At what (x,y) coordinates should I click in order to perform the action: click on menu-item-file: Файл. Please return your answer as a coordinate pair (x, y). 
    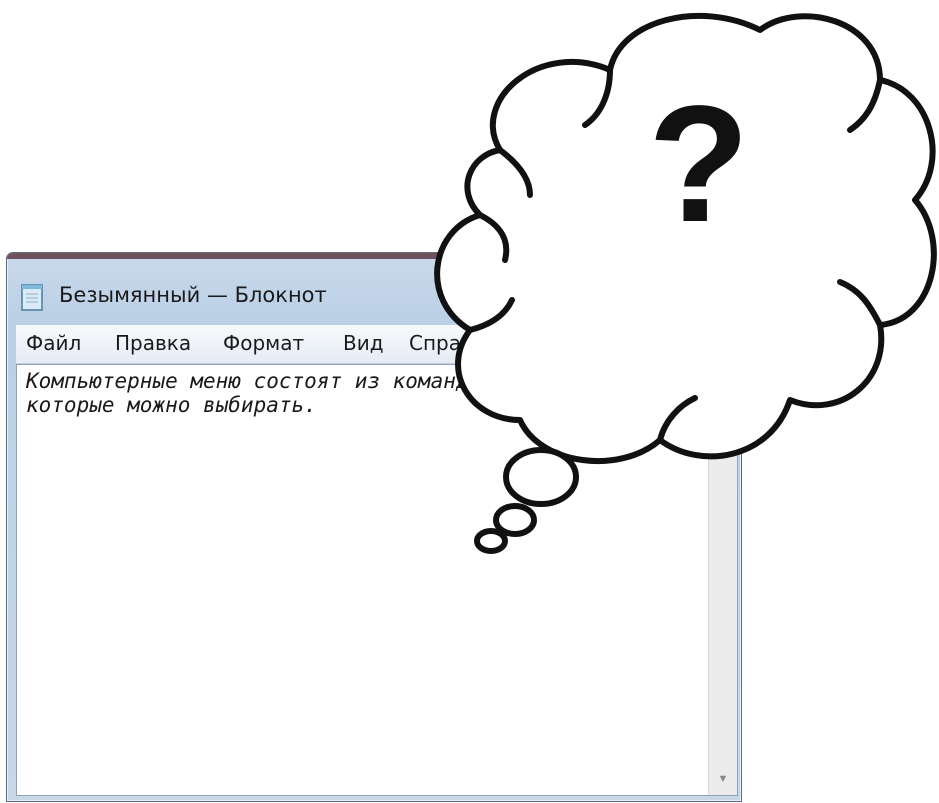
    Looking at the image, I should click on (53, 343).